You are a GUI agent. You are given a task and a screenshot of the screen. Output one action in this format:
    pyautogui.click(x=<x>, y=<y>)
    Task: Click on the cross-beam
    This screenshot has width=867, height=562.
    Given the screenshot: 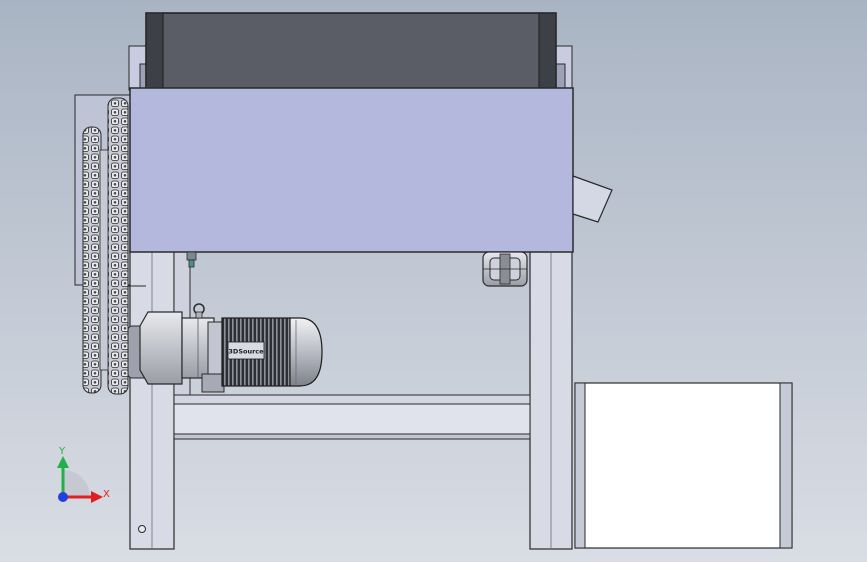 What is the action you would take?
    pyautogui.click(x=352, y=417)
    